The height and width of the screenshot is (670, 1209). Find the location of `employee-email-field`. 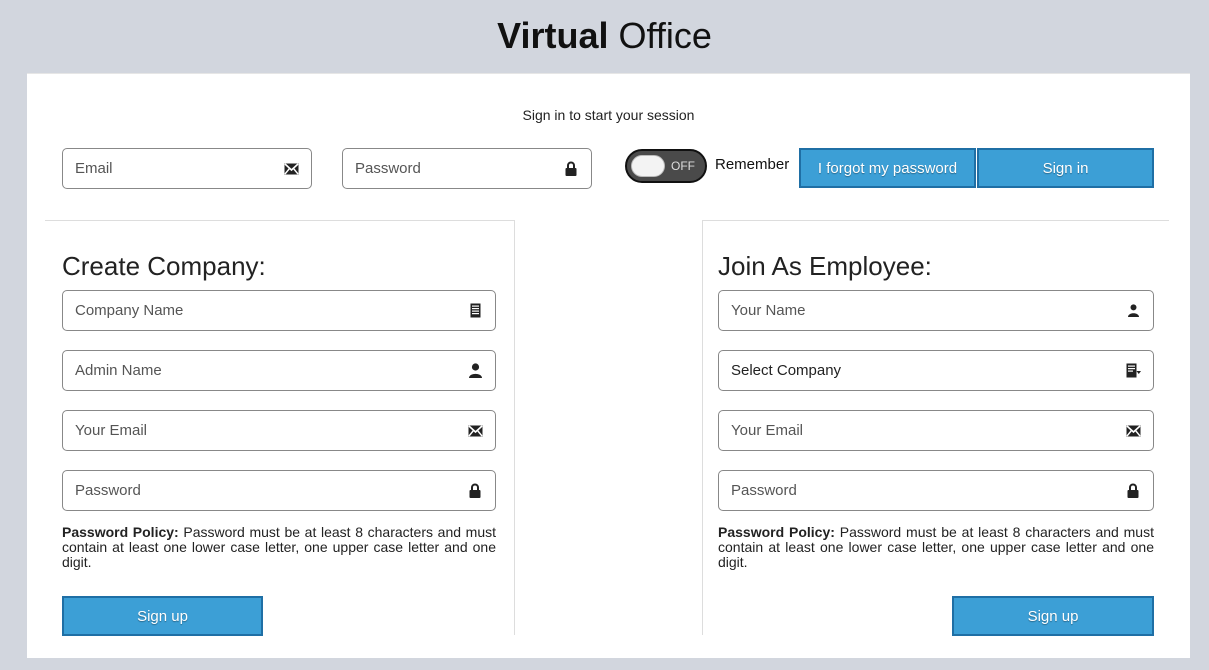

employee-email-field is located at coordinates (936, 430).